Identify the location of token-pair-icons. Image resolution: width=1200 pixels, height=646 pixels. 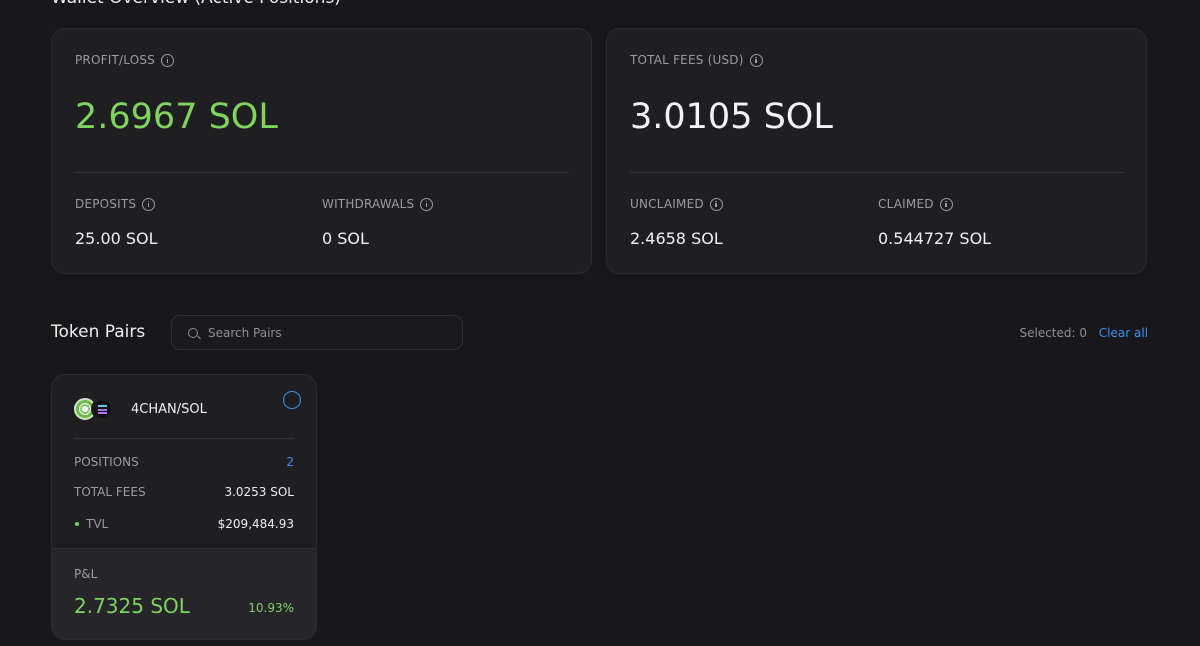
(96, 409).